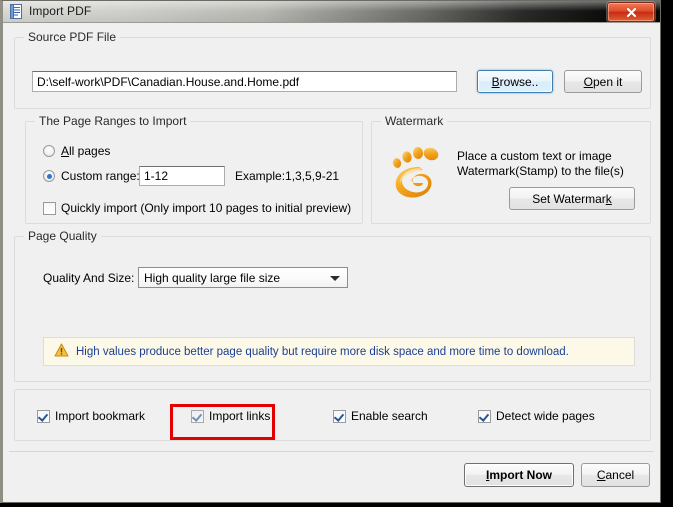 The height and width of the screenshot is (507, 673). I want to click on open-it-button: Open it, so click(603, 81).